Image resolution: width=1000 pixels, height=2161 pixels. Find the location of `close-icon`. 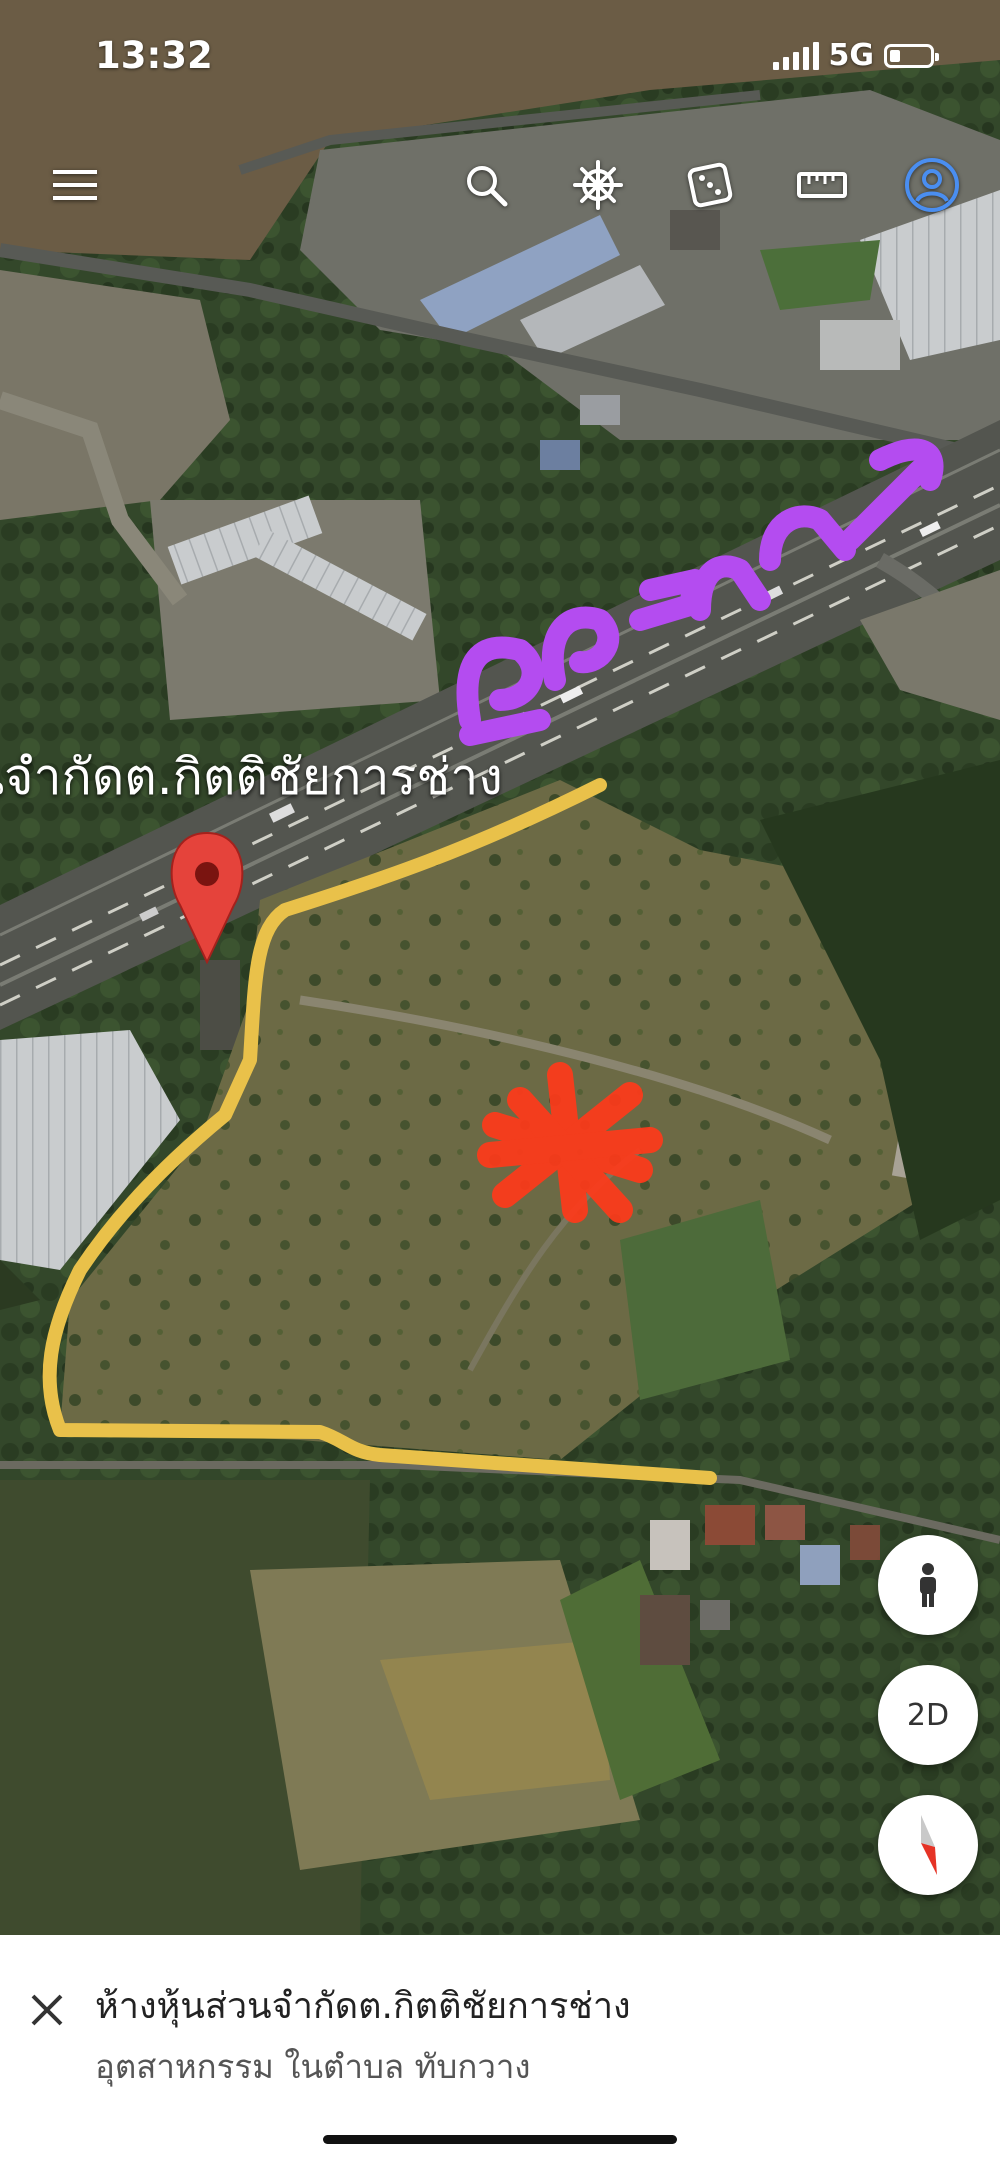

close-icon is located at coordinates (47, 2010).